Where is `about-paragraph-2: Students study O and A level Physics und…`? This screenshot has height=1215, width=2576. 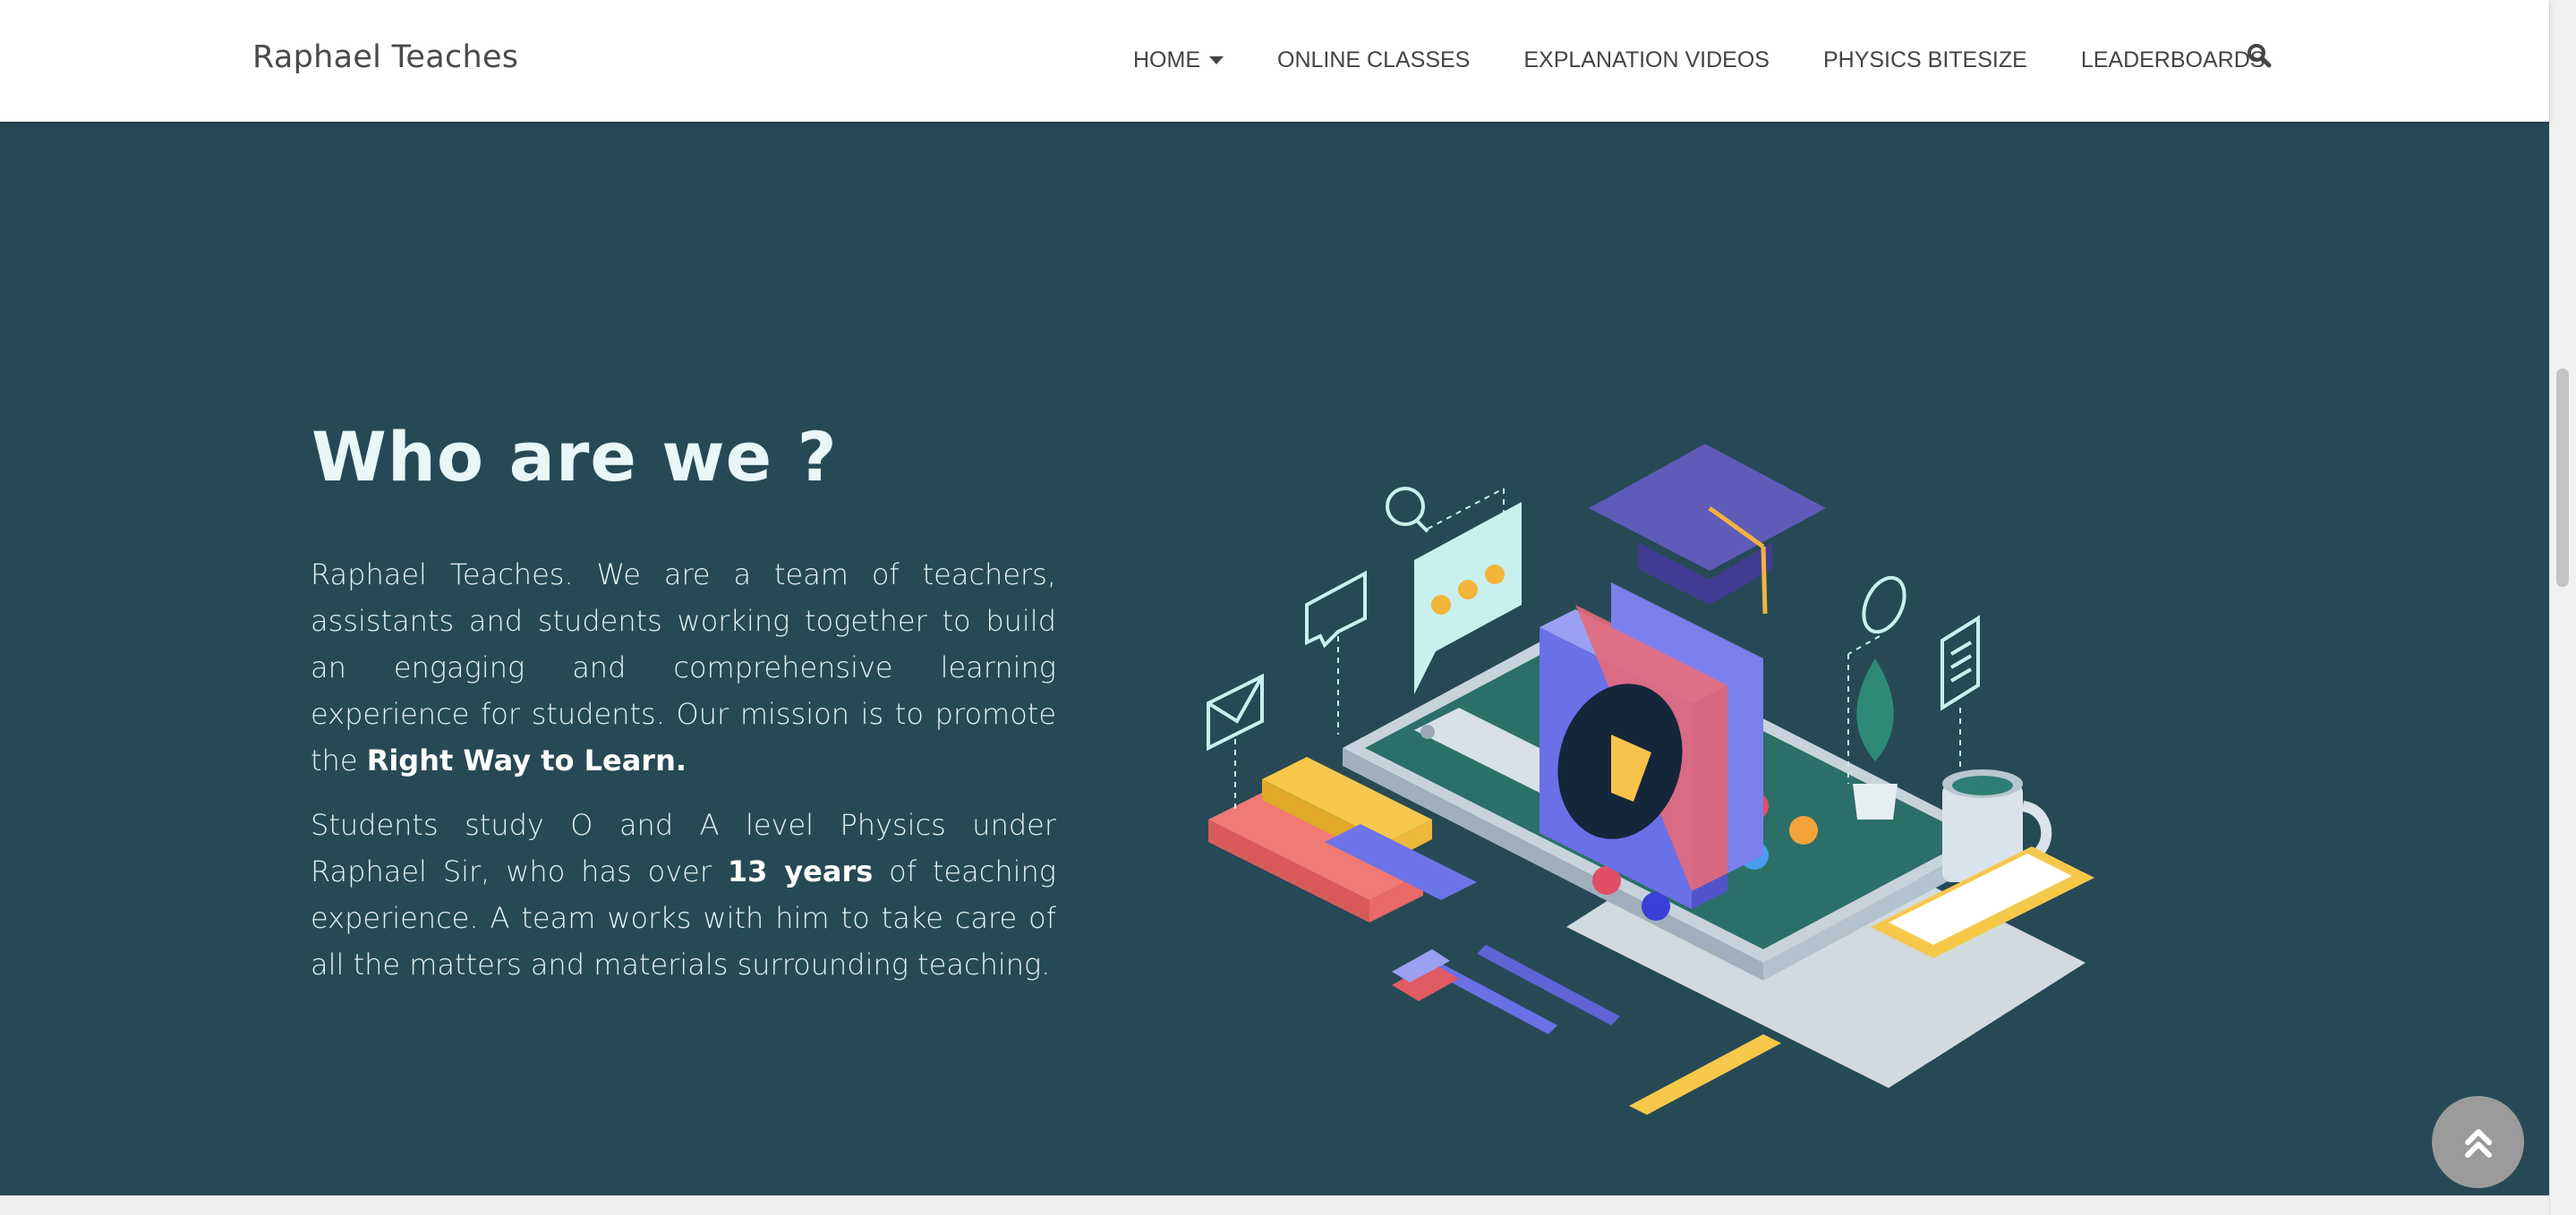 about-paragraph-2: Students study O and A level Physics und… is located at coordinates (683, 895).